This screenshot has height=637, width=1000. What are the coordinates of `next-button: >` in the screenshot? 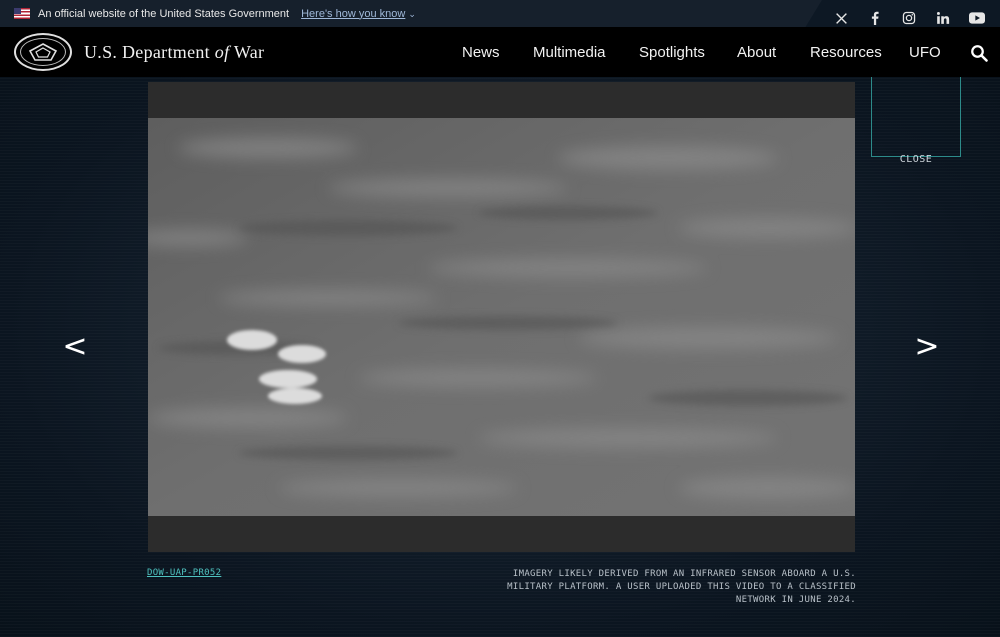 It's located at (927, 347).